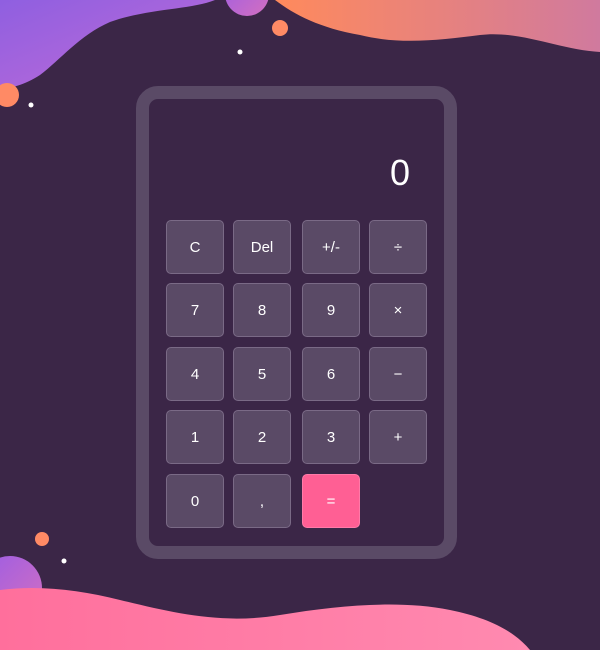 The height and width of the screenshot is (650, 600). What do you see at coordinates (331, 374) in the screenshot?
I see `digit-6-button: 6` at bounding box center [331, 374].